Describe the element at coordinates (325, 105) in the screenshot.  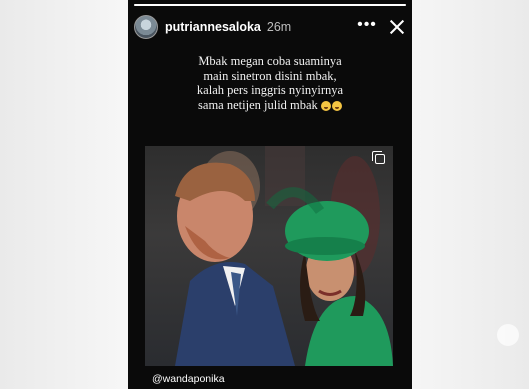
I see `grinning-sweat-emoji-icon` at that location.